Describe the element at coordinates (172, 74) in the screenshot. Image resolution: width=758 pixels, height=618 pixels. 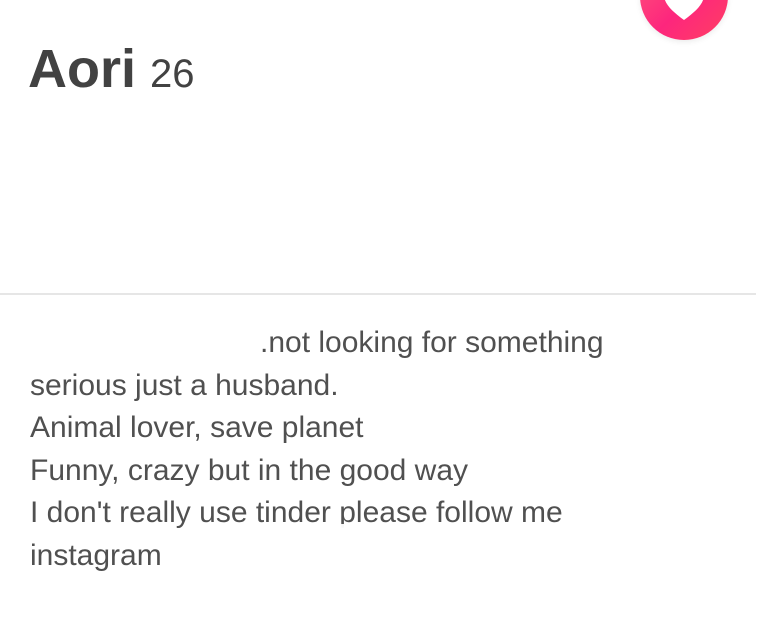
I see `profile-age: 26` at that location.